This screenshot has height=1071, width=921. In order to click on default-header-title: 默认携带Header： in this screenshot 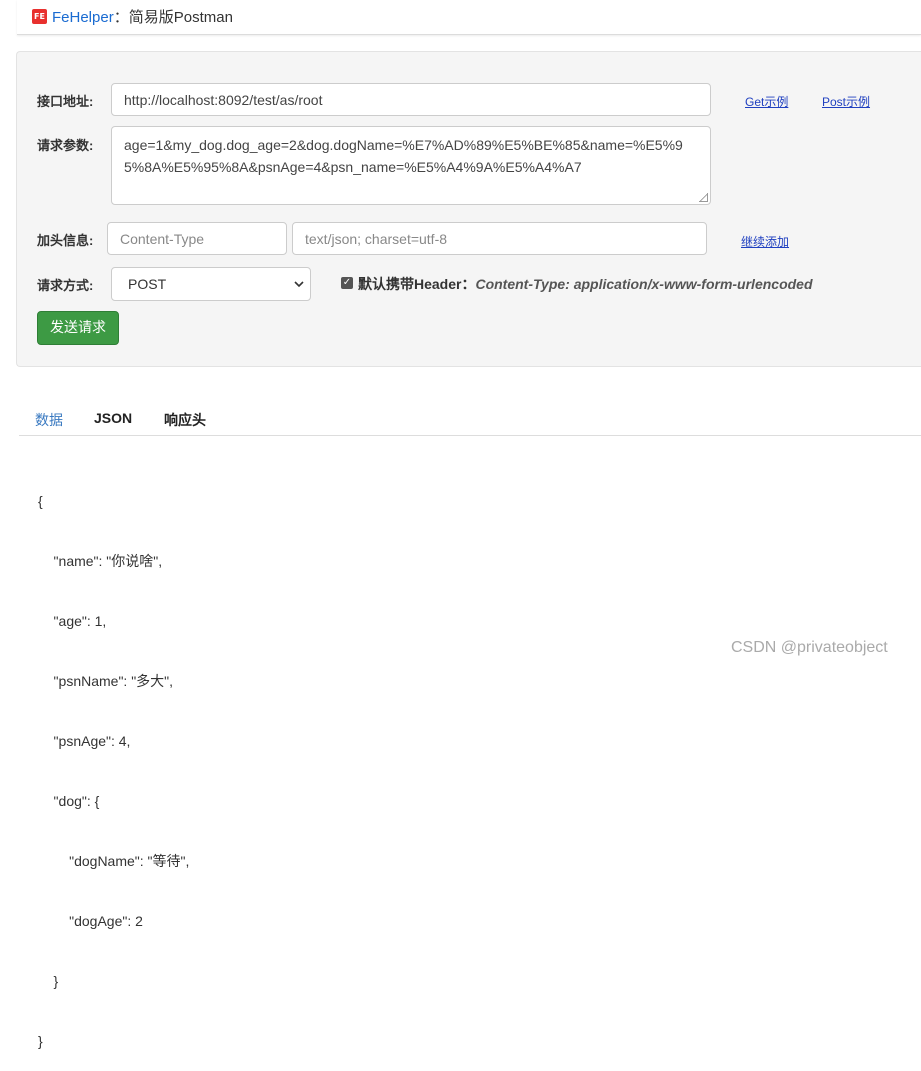, I will do `click(417, 284)`.